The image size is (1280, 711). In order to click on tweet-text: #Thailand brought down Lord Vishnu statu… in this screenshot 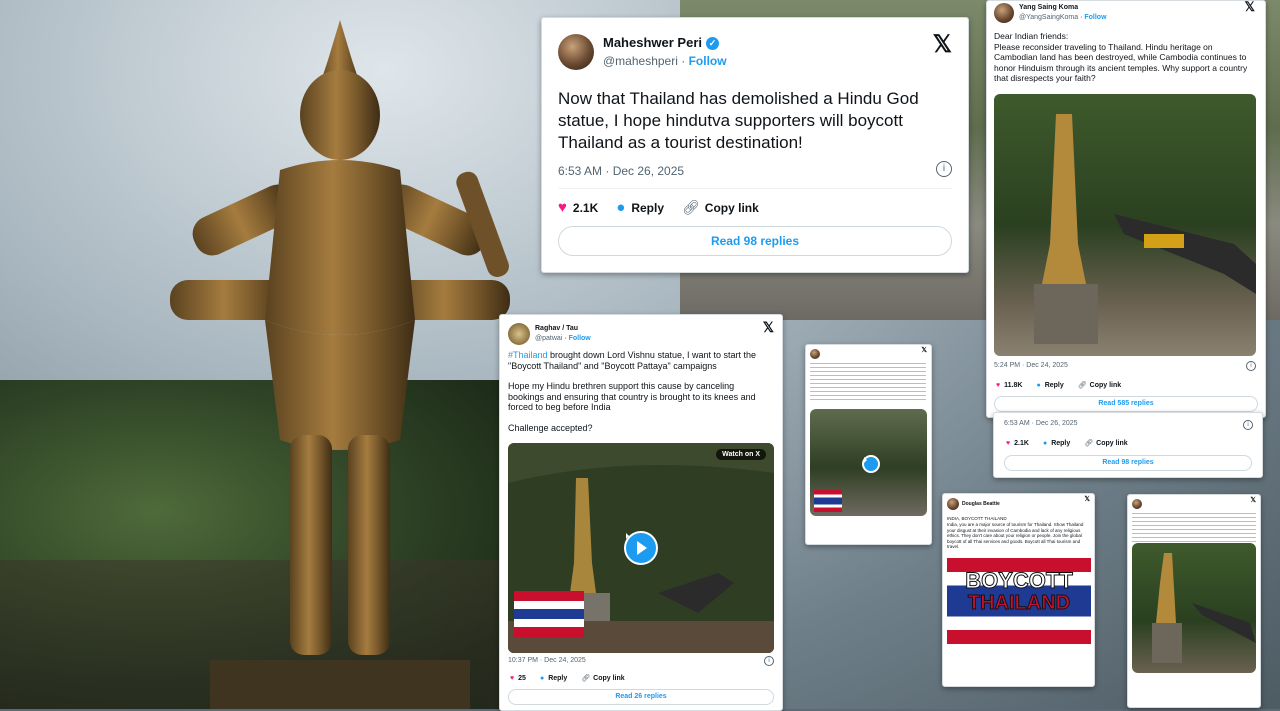, I will do `click(639, 391)`.